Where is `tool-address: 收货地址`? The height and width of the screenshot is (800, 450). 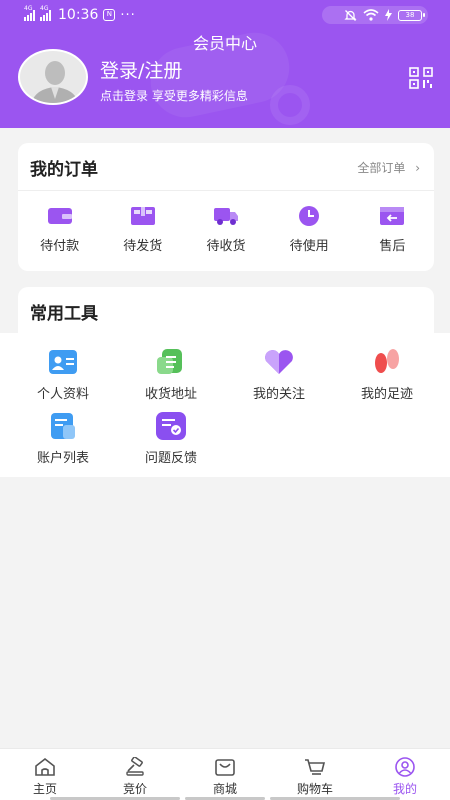 tool-address: 收货地址 is located at coordinates (171, 374).